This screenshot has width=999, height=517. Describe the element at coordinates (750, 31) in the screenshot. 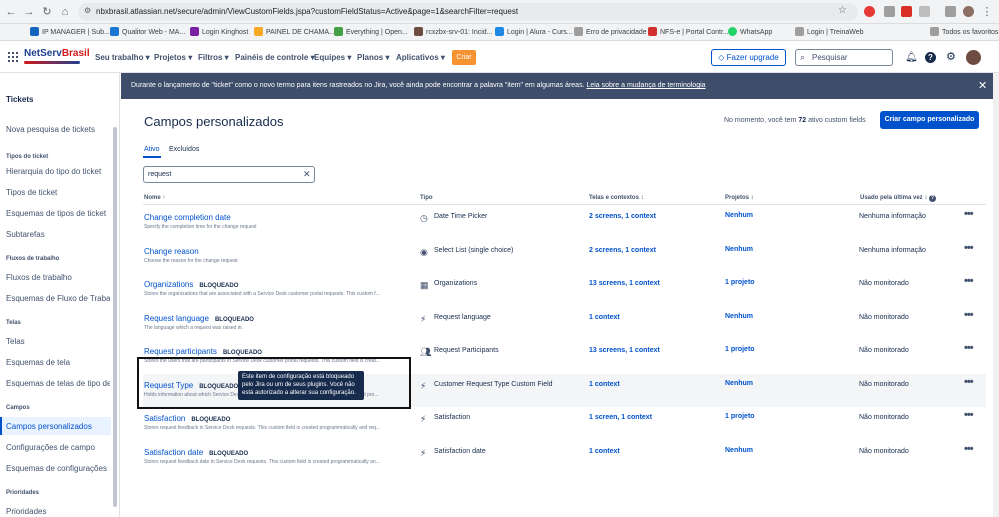

I see `bookmark-item: WhatsApp` at that location.